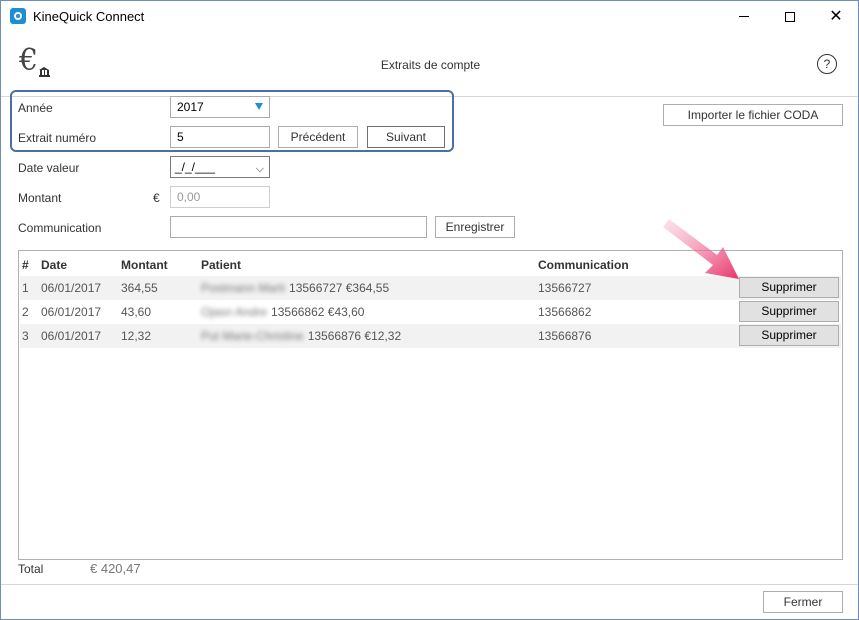 The height and width of the screenshot is (620, 859). I want to click on fermer-button: Fermer, so click(803, 602).